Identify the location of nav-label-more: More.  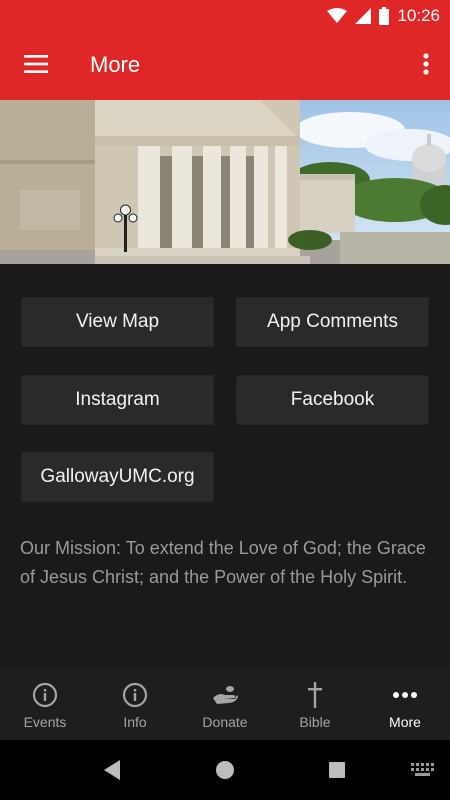
(405, 722).